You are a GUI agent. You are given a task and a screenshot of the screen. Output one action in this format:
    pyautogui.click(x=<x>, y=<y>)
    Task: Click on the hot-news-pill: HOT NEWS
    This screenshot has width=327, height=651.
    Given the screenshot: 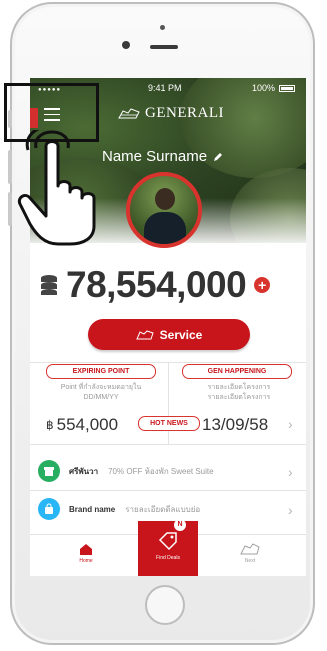 What is the action you would take?
    pyautogui.click(x=169, y=423)
    